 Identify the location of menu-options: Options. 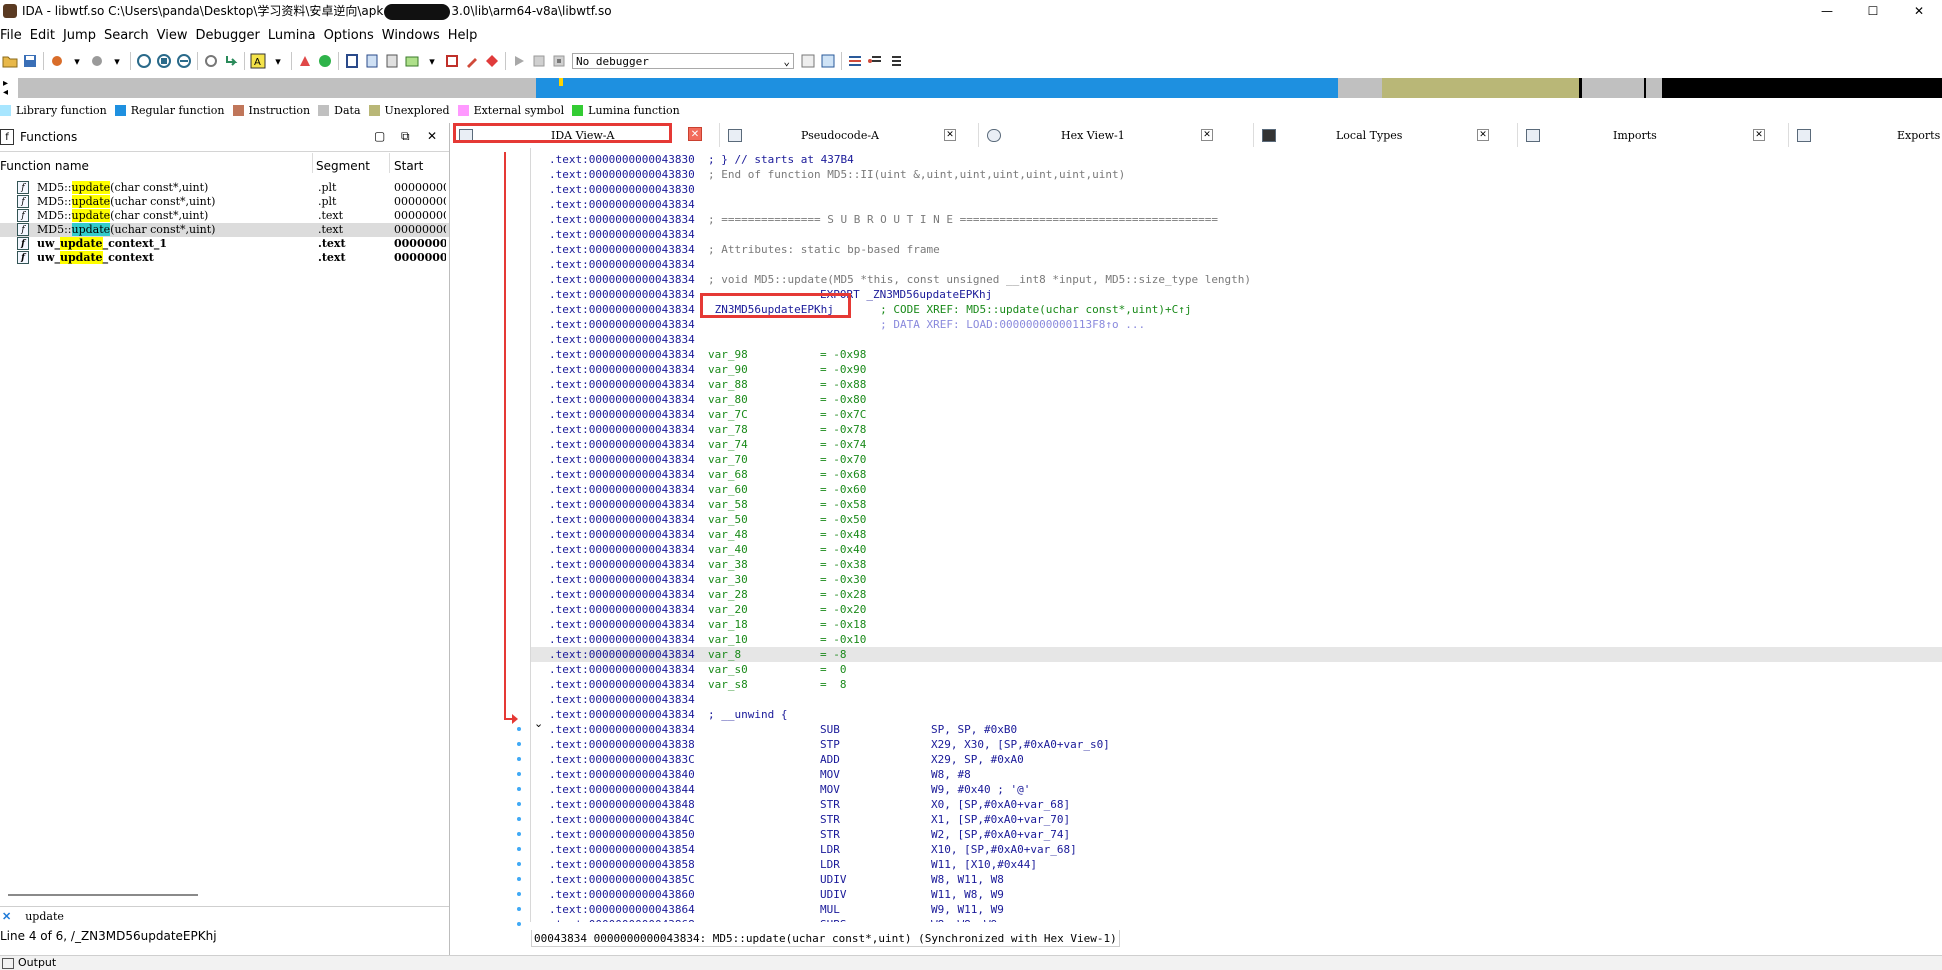
(348, 35).